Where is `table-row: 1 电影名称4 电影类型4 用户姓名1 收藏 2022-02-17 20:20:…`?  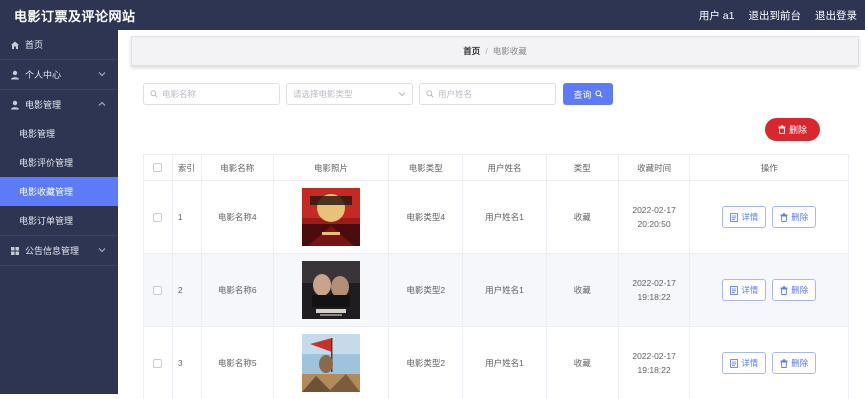
table-row: 1 电影名称4 电影类型4 用户姓名1 收藏 2022-02-17 20:20:… is located at coordinates (496, 216).